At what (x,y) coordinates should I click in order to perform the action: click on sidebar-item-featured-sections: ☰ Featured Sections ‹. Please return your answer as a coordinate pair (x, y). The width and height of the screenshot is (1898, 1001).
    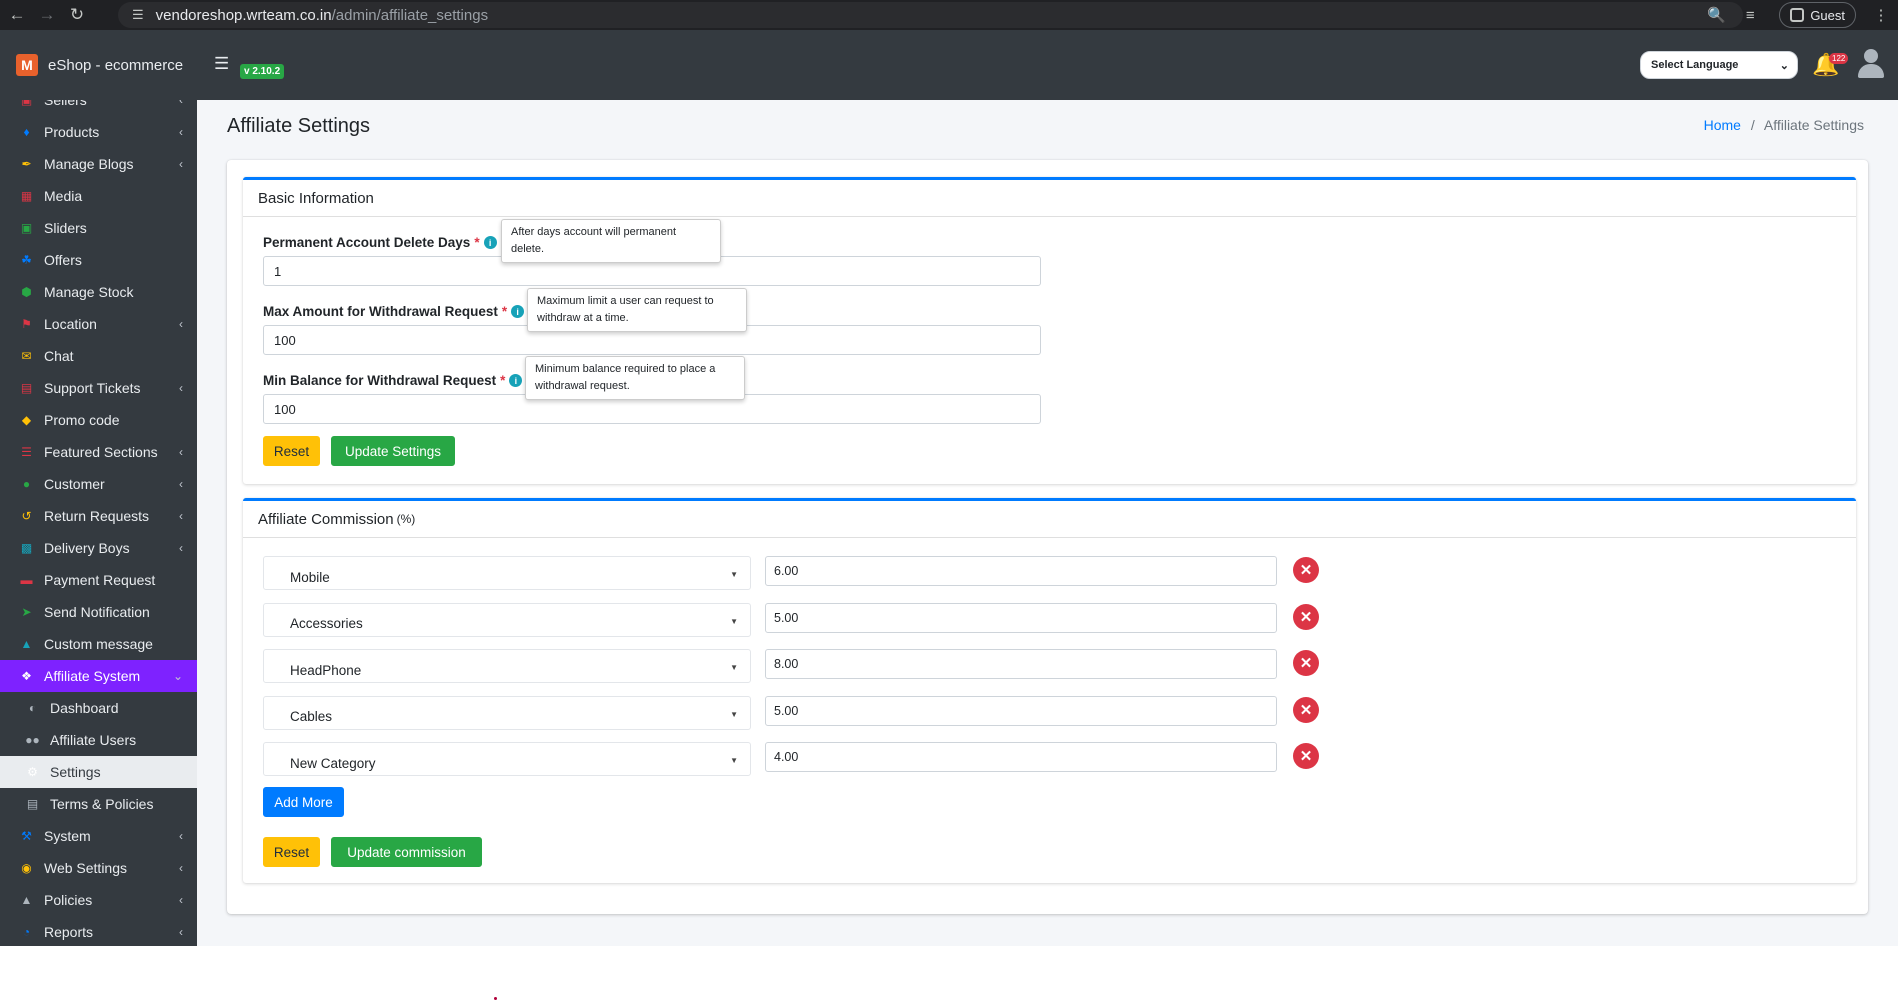
    Looking at the image, I should click on (98, 452).